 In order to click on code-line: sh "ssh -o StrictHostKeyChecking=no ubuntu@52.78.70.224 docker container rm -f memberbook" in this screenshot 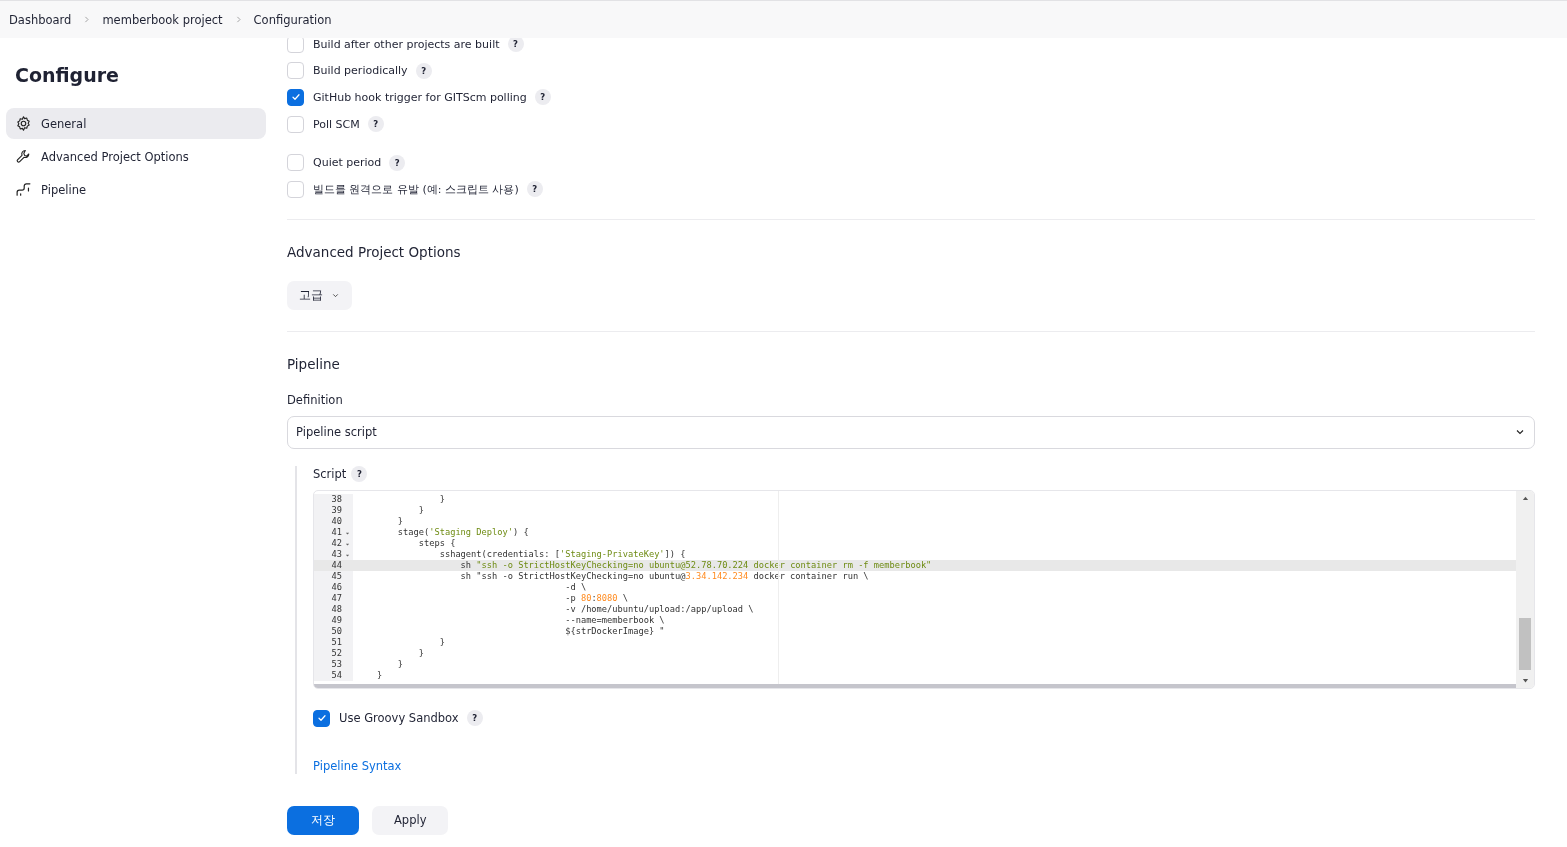, I will do `click(696, 565)`.